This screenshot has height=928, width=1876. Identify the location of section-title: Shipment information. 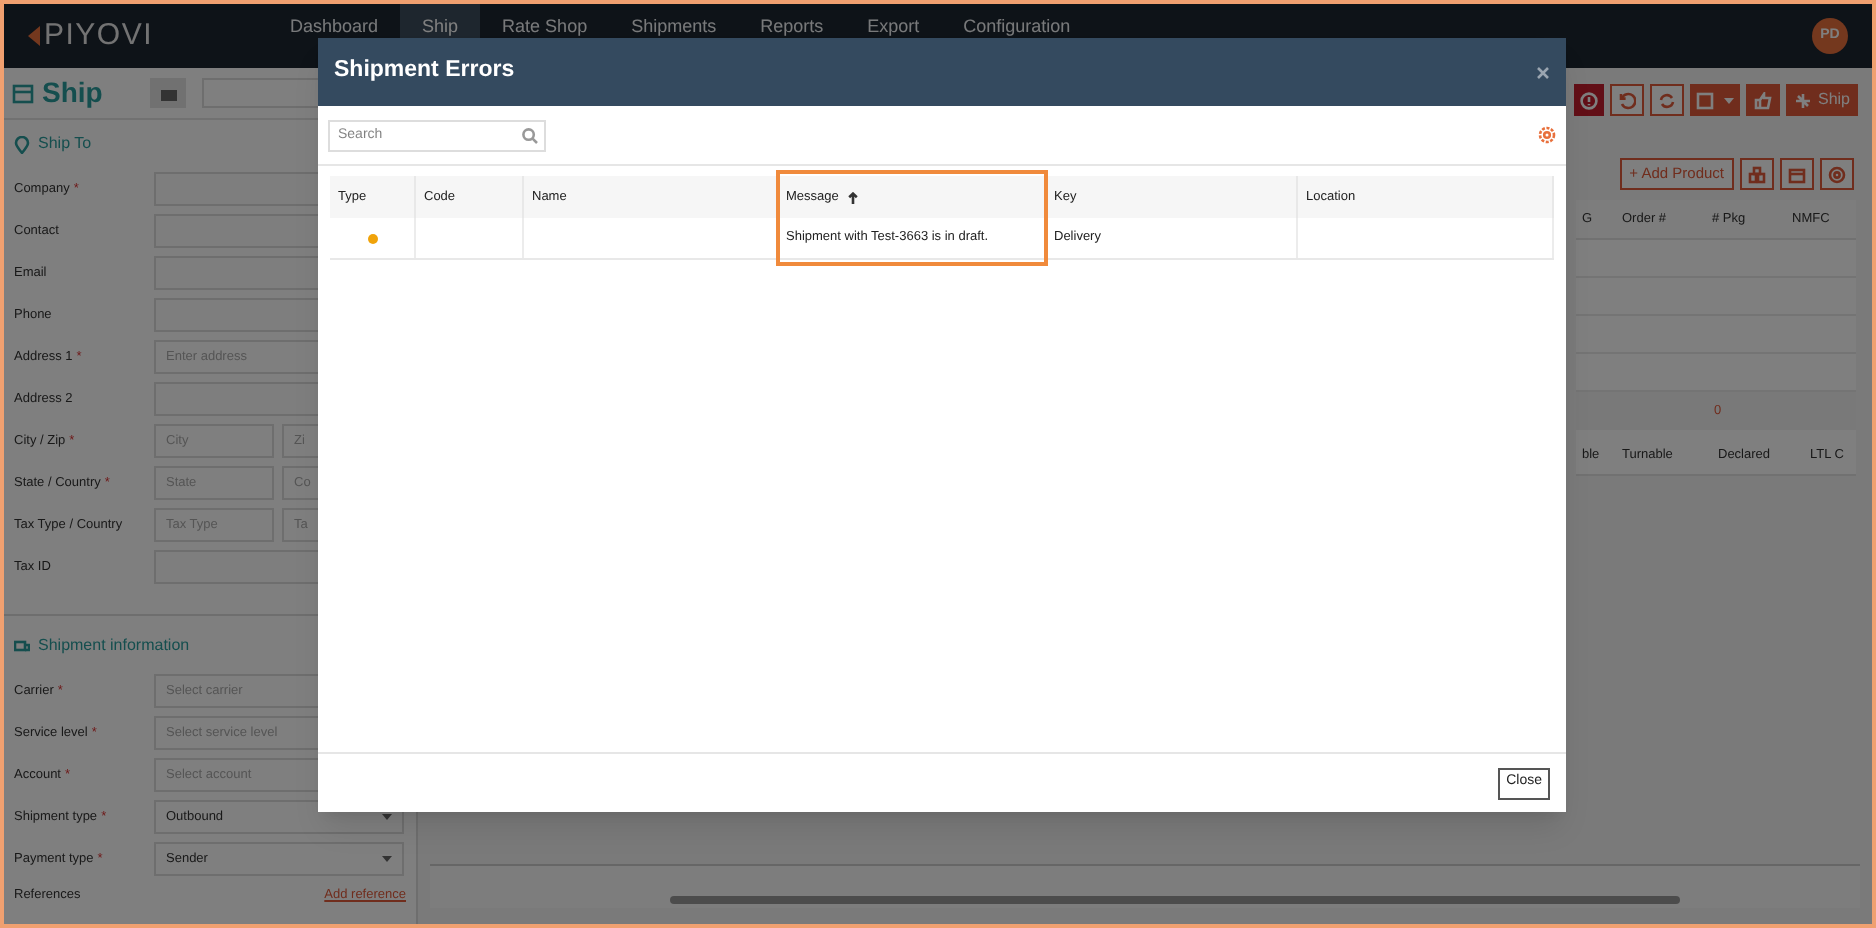
(114, 646).